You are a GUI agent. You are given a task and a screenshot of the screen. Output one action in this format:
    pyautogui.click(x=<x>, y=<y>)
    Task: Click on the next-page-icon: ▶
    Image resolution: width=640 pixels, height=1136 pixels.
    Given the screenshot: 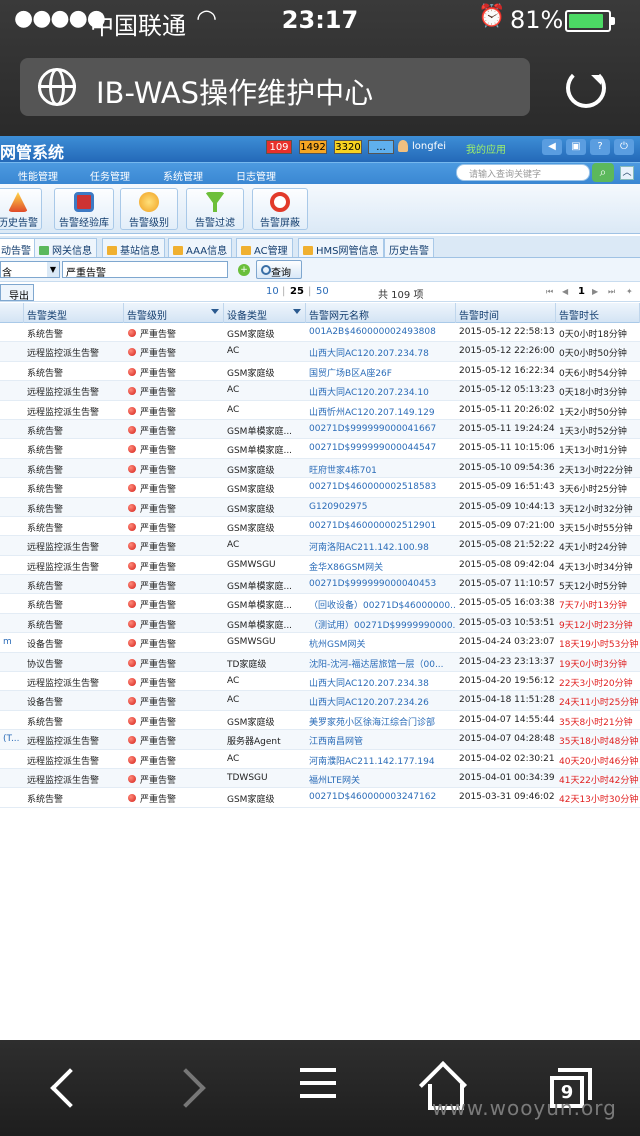 What is the action you would take?
    pyautogui.click(x=595, y=291)
    